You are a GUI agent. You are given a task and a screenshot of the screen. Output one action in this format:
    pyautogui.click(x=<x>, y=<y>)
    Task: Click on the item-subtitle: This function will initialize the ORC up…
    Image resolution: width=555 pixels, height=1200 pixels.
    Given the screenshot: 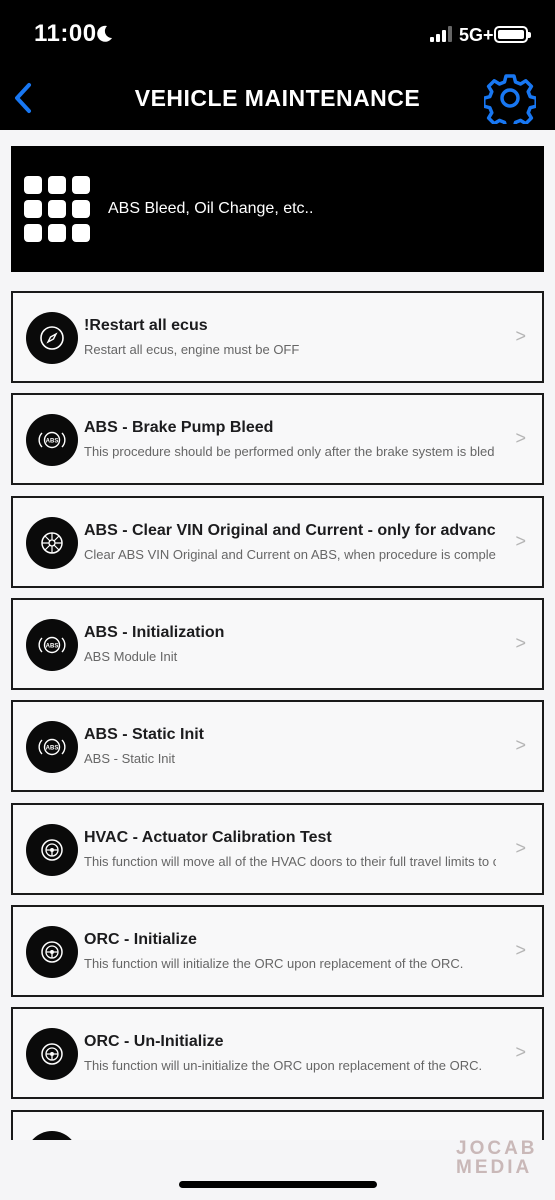 What is the action you would take?
    pyautogui.click(x=274, y=963)
    